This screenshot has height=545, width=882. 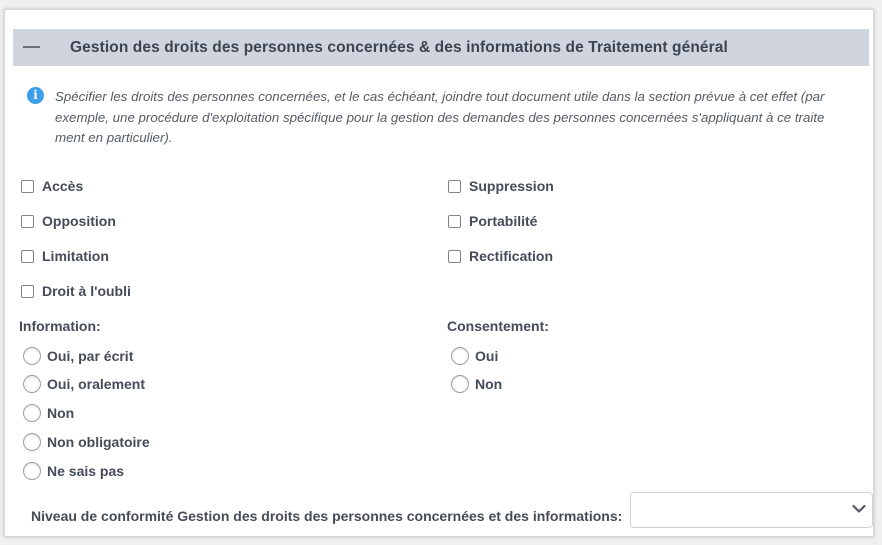 What do you see at coordinates (498, 326) in the screenshot?
I see `consentement-label: Consentement:` at bounding box center [498, 326].